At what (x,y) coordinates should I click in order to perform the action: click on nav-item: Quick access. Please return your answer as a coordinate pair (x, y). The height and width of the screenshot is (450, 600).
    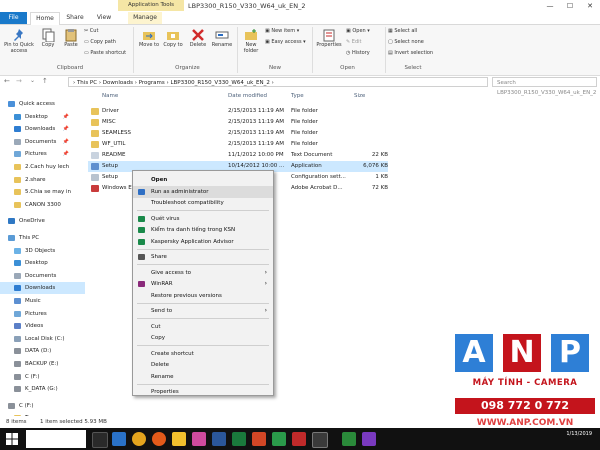
    Looking at the image, I should click on (42, 104).